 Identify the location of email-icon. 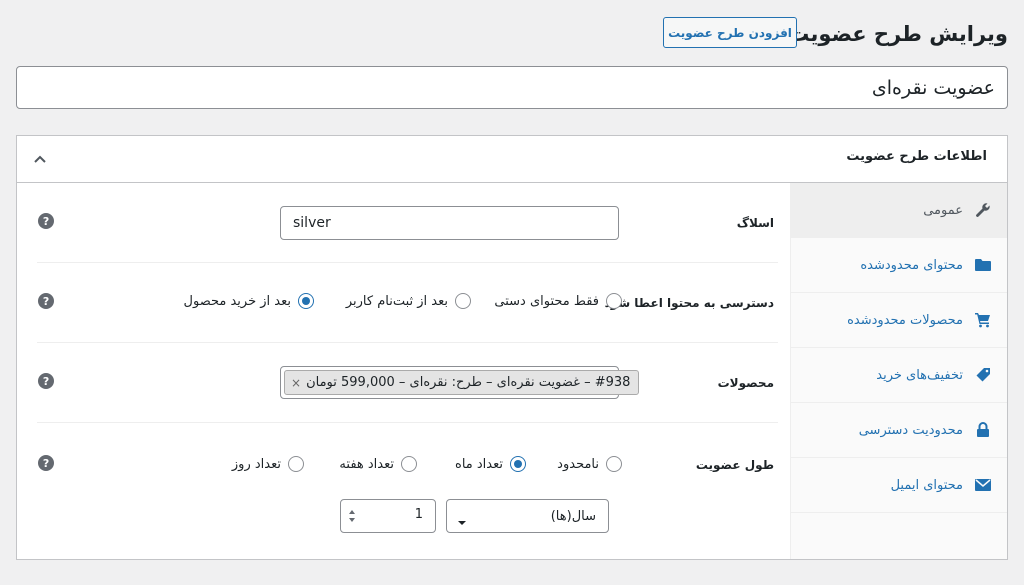
(983, 485).